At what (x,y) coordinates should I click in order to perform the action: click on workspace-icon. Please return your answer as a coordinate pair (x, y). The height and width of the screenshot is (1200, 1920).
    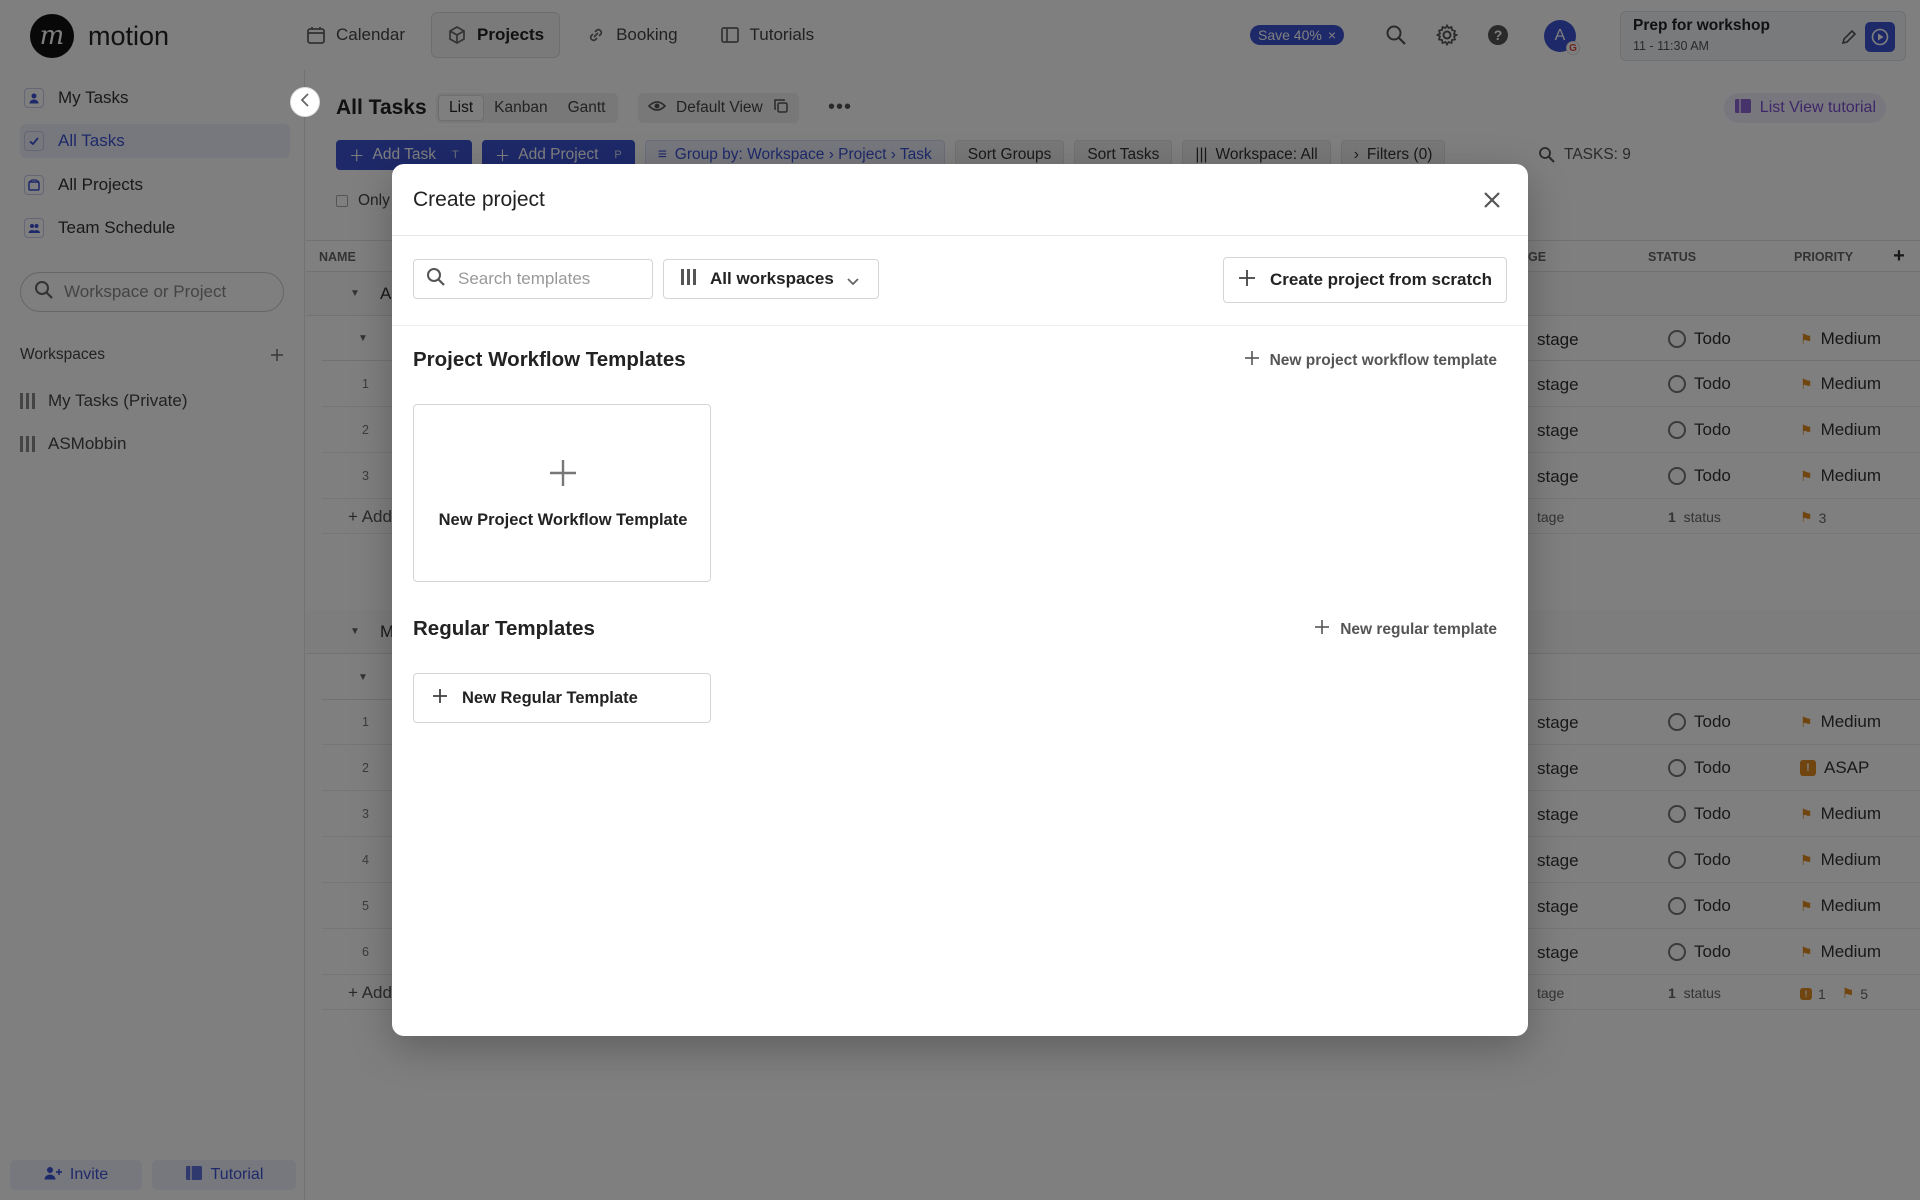
    Looking at the image, I should click on (689, 279).